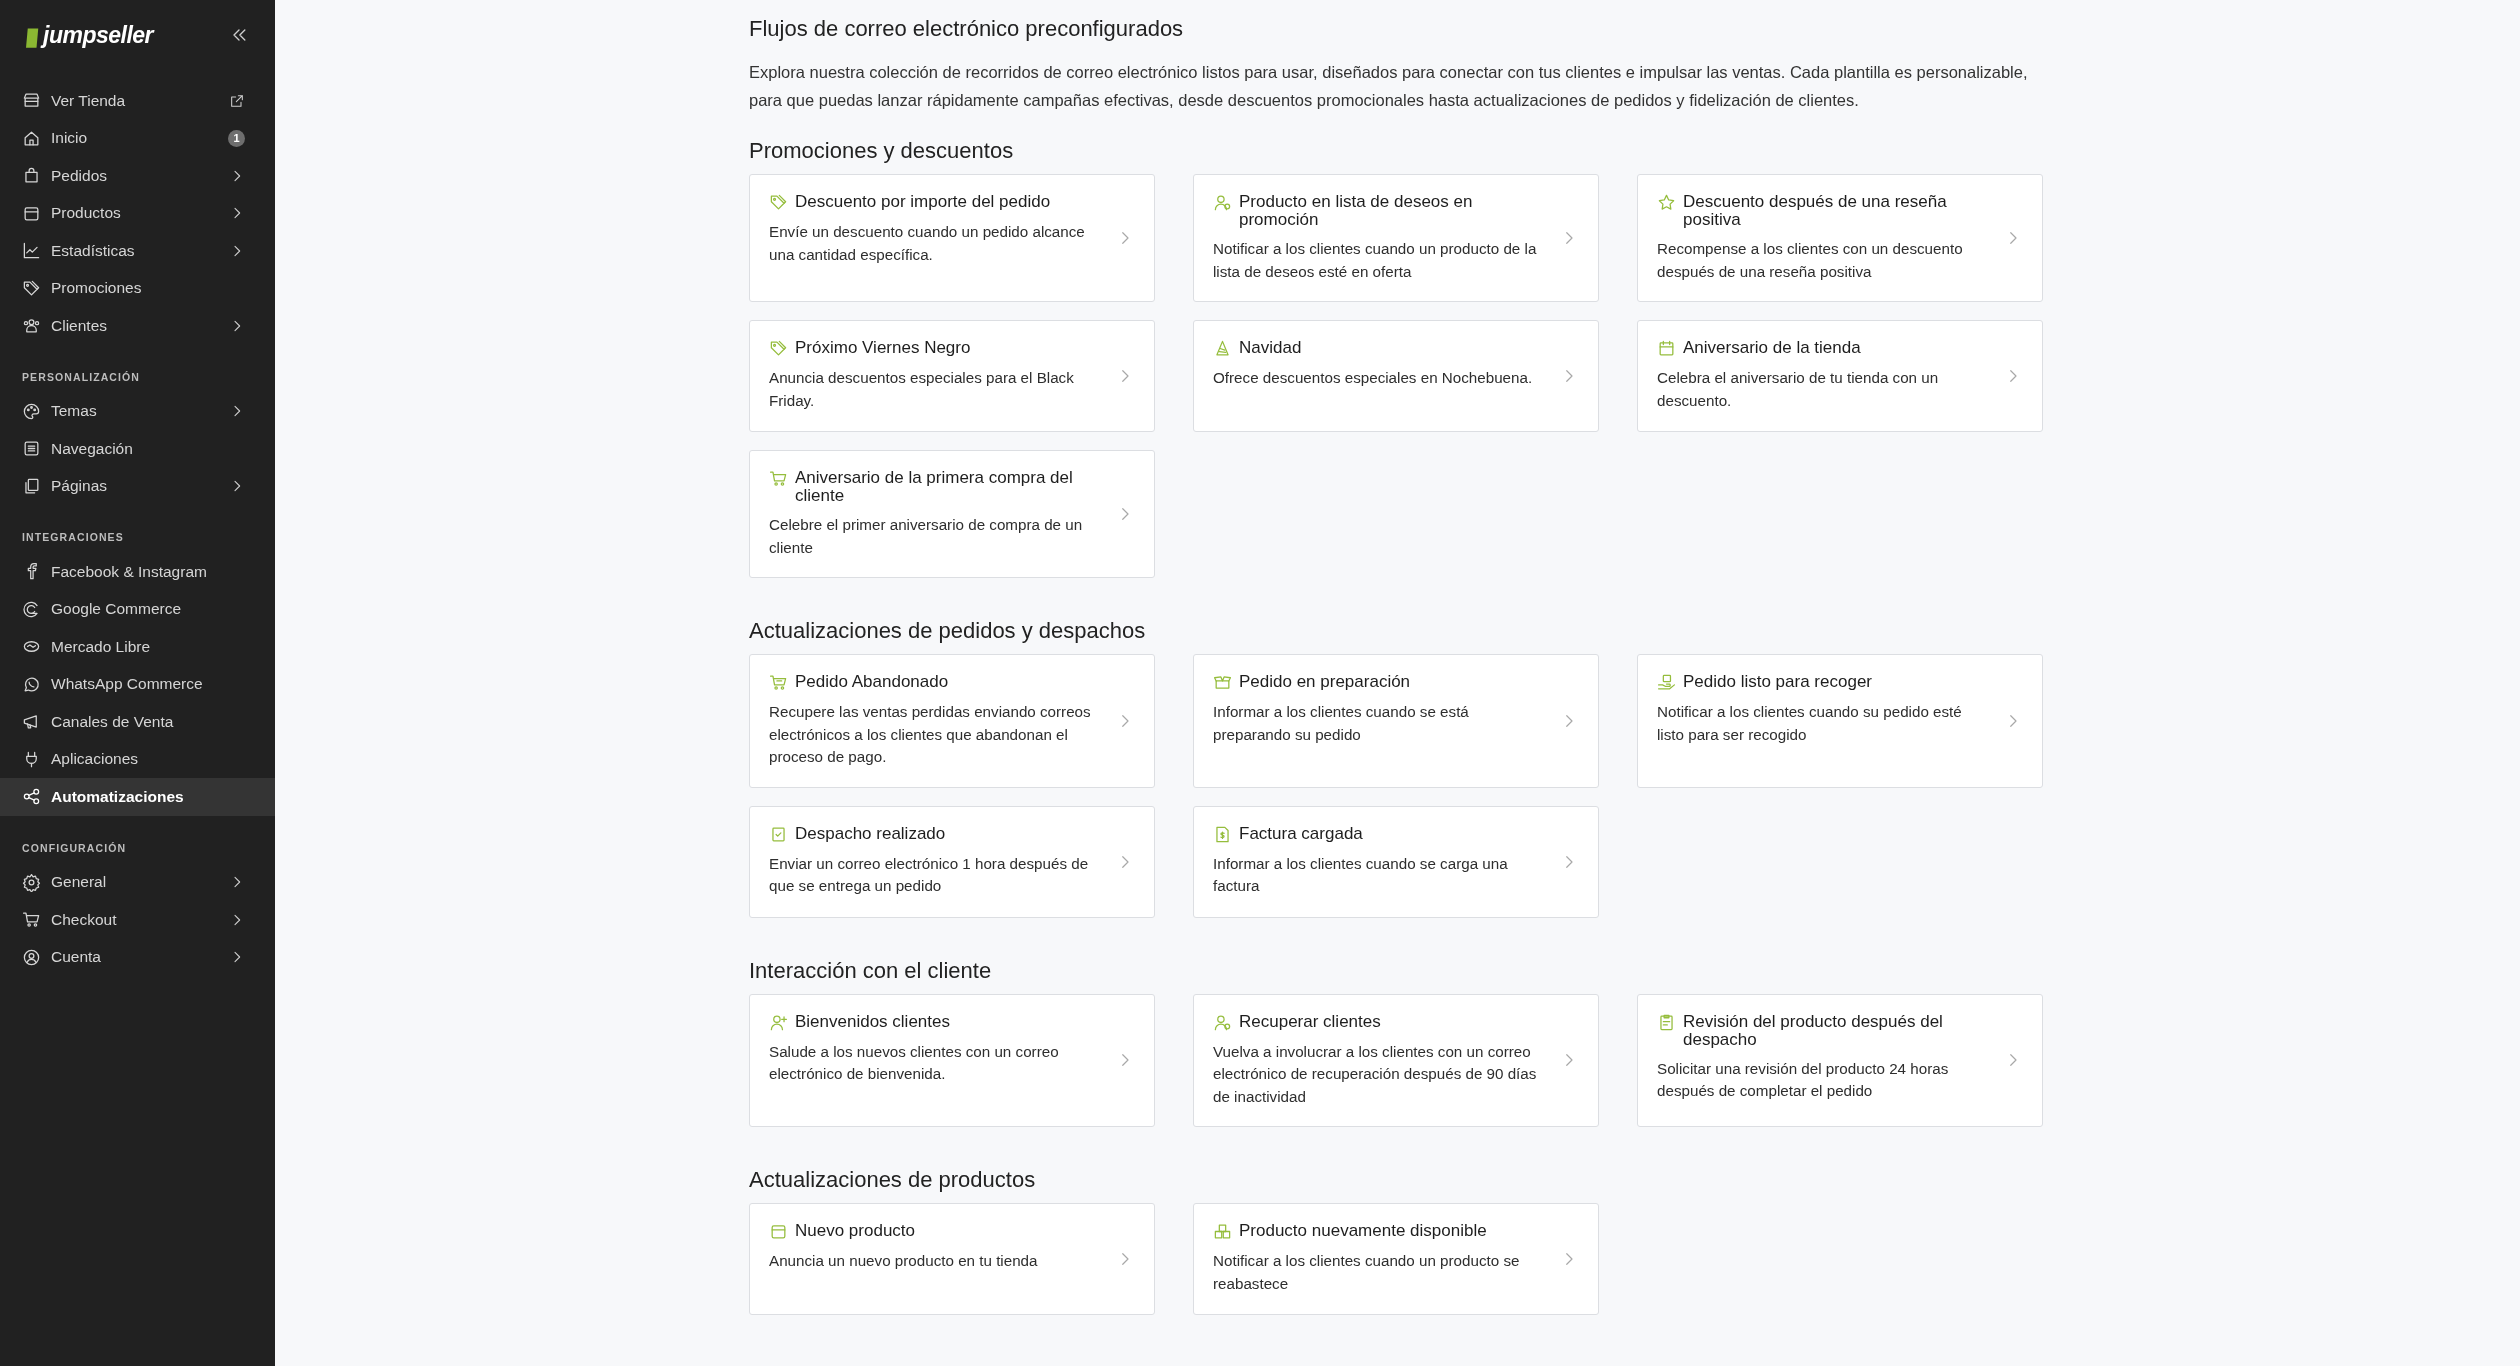  I want to click on flow-card: Navidad Ofrece descuentos especiales en Nochebuena., so click(1396, 376).